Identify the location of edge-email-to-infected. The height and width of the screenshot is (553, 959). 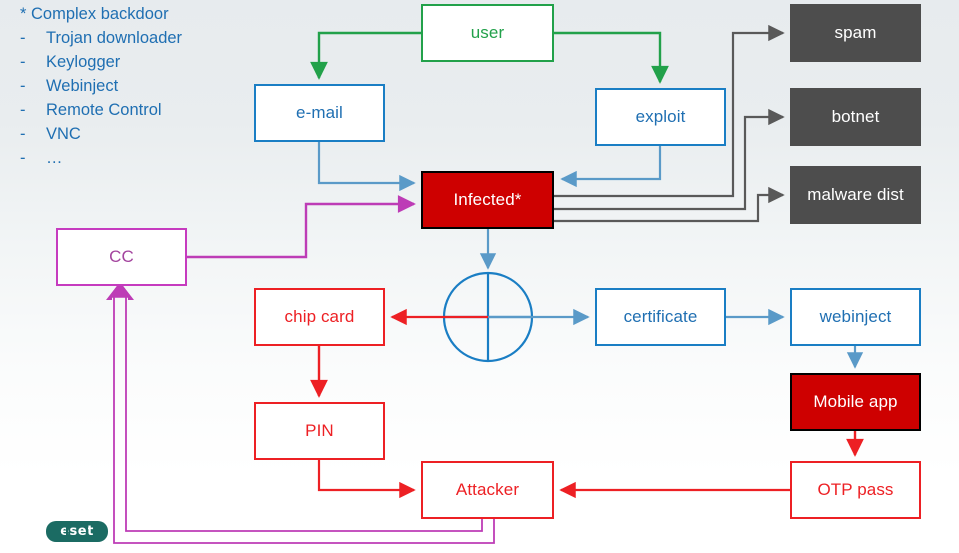
(366, 167).